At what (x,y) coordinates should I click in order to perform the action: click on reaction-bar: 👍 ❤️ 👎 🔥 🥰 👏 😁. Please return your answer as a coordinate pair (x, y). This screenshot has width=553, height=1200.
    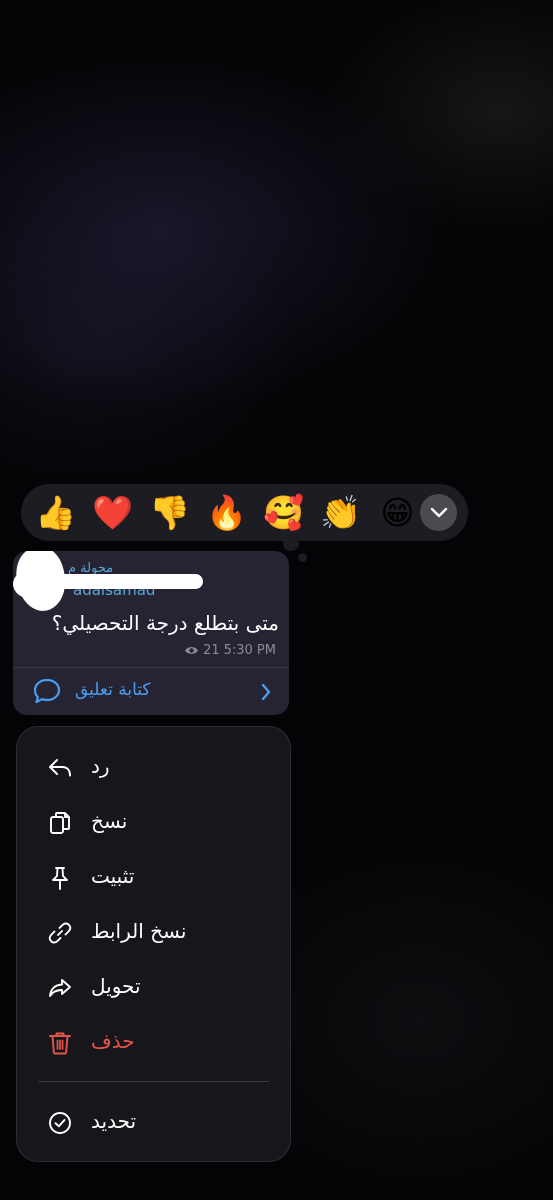
    Looking at the image, I should click on (244, 512).